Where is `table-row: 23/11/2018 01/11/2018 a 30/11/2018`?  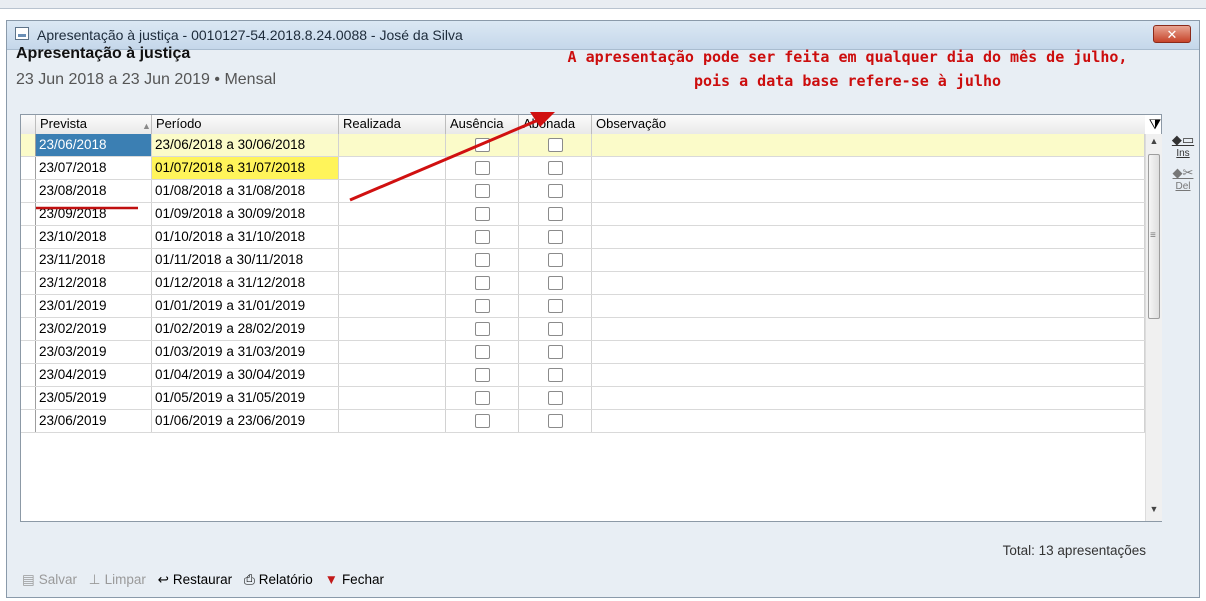
table-row: 23/11/2018 01/11/2018 a 30/11/2018 is located at coordinates (583, 260).